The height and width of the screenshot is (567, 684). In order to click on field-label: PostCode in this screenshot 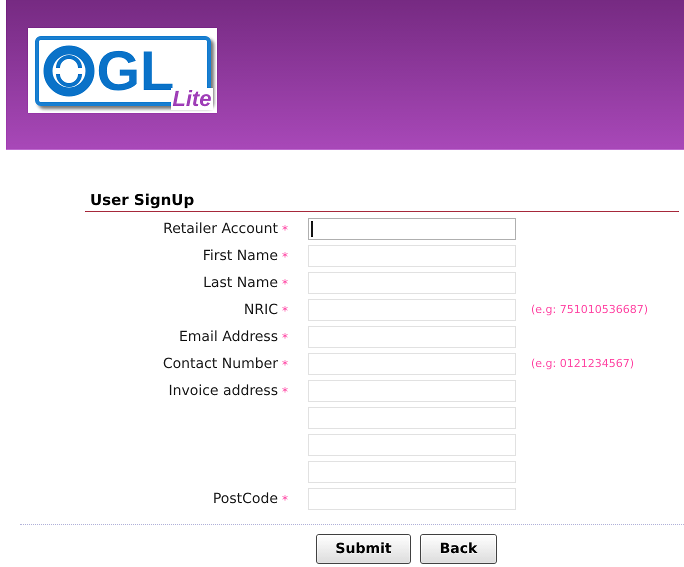, I will do `click(245, 499)`.